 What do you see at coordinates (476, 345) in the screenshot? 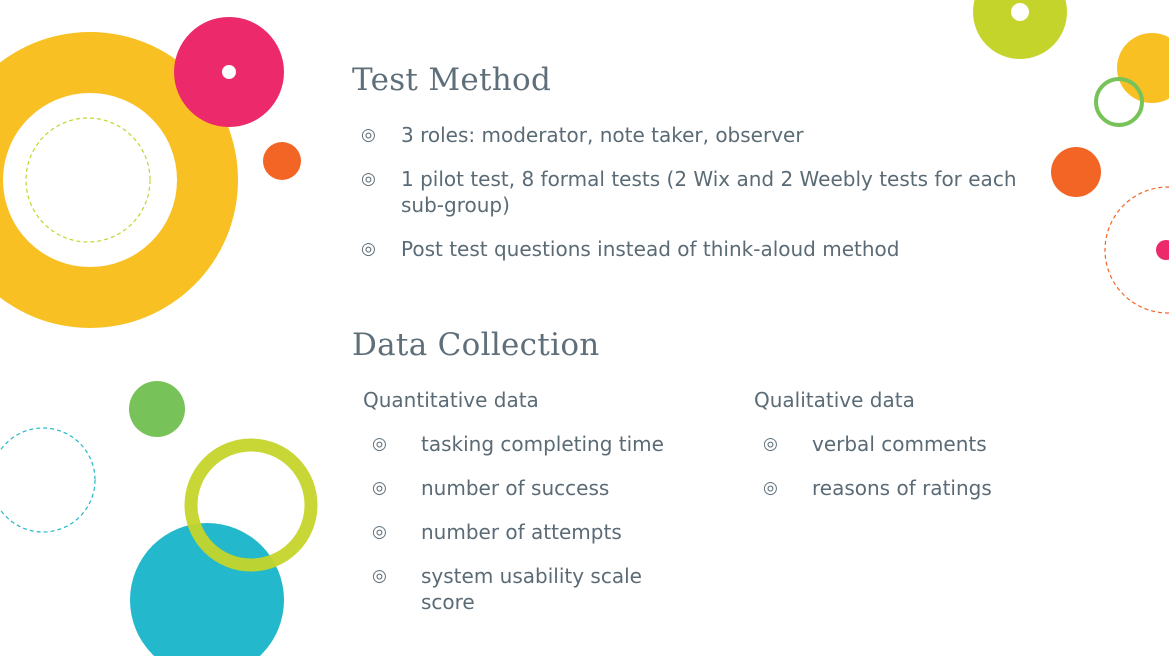
I see `data-collection-heading: Data Collection` at bounding box center [476, 345].